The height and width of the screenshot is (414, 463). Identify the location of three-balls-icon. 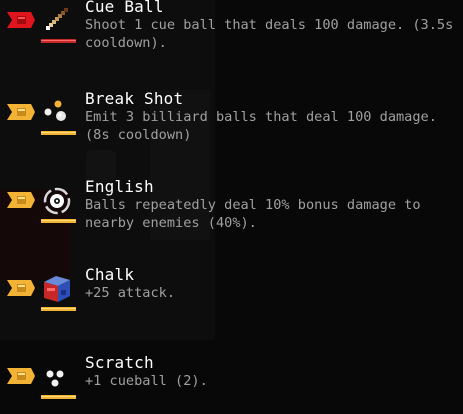
(55, 378).